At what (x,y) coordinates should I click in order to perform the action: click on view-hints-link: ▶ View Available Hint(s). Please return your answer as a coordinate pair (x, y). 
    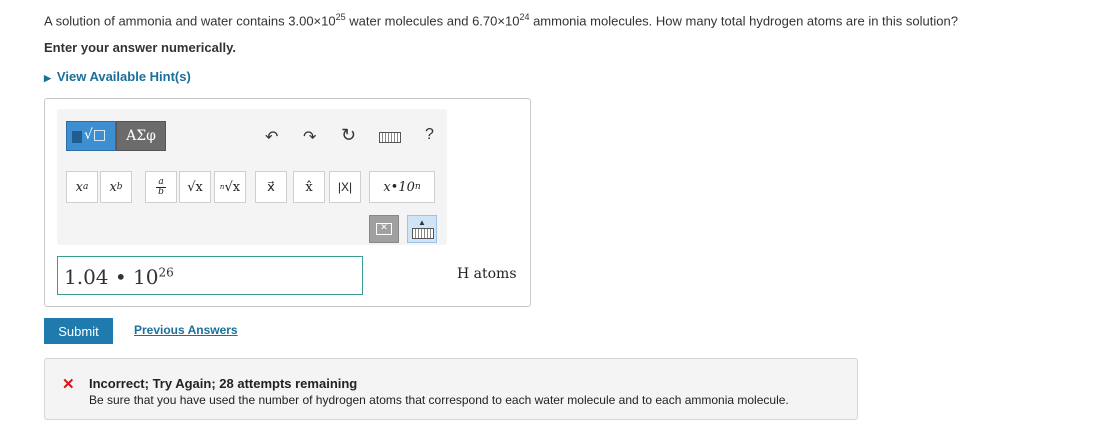
    Looking at the image, I should click on (117, 76).